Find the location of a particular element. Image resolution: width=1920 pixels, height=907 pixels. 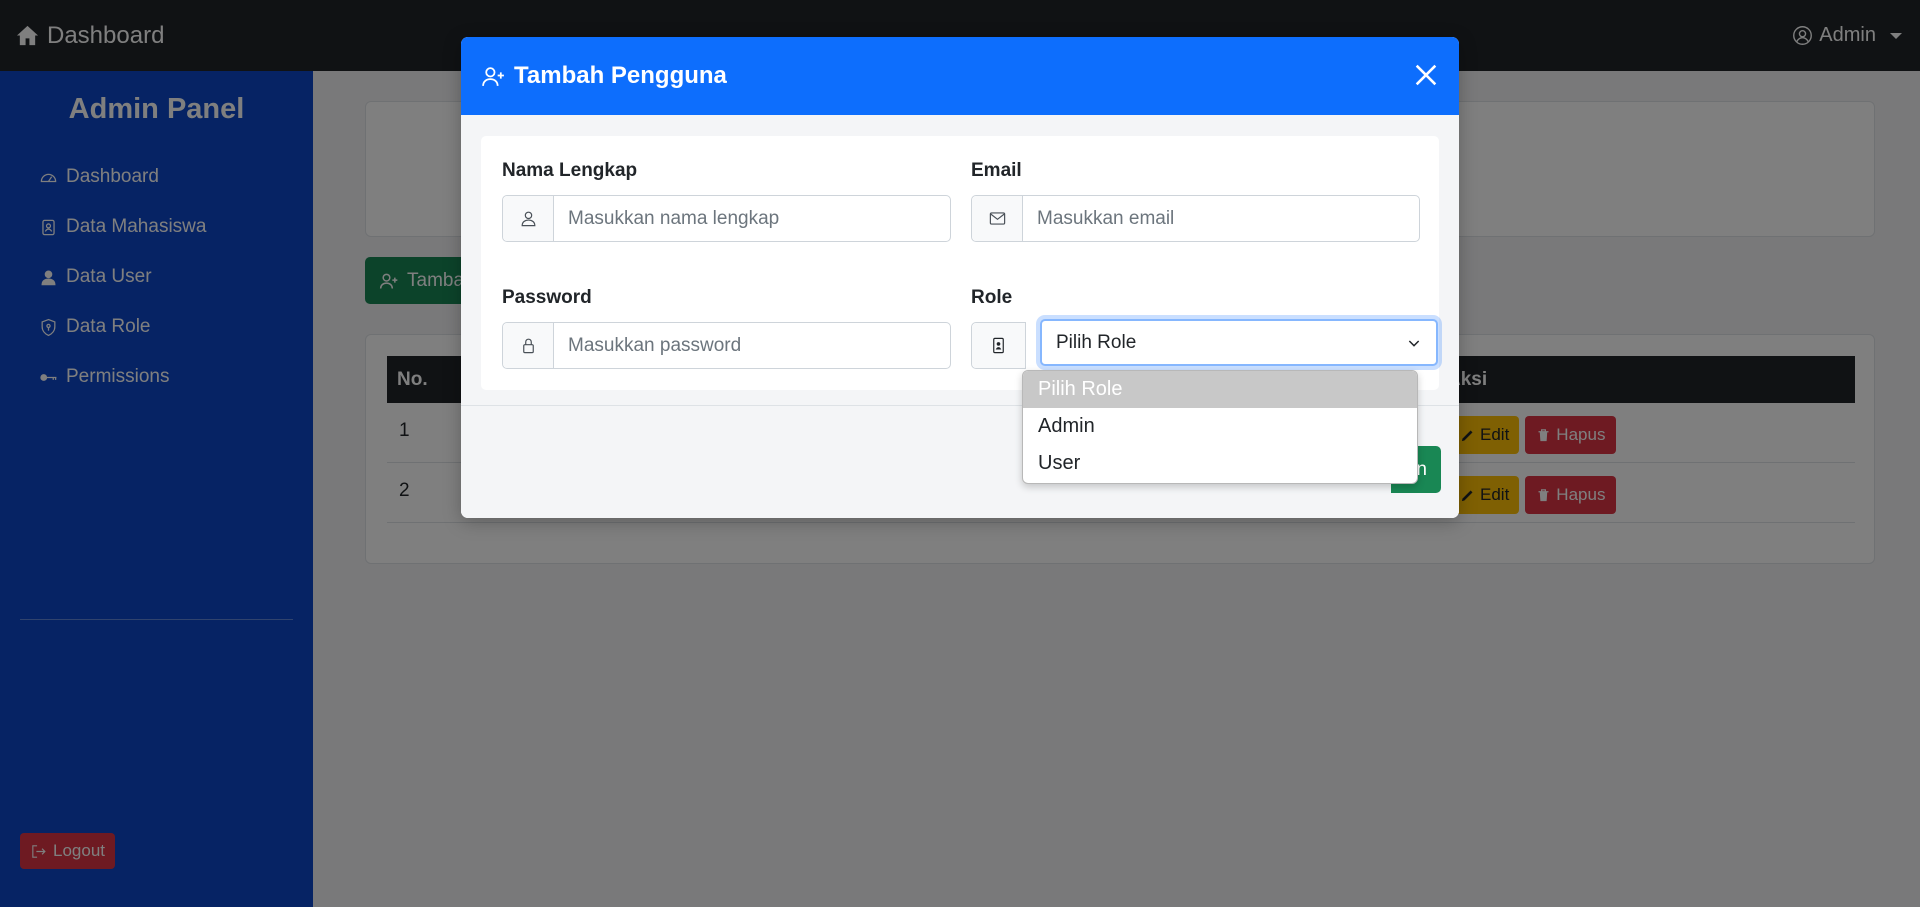

role-label: Role is located at coordinates (992, 297).